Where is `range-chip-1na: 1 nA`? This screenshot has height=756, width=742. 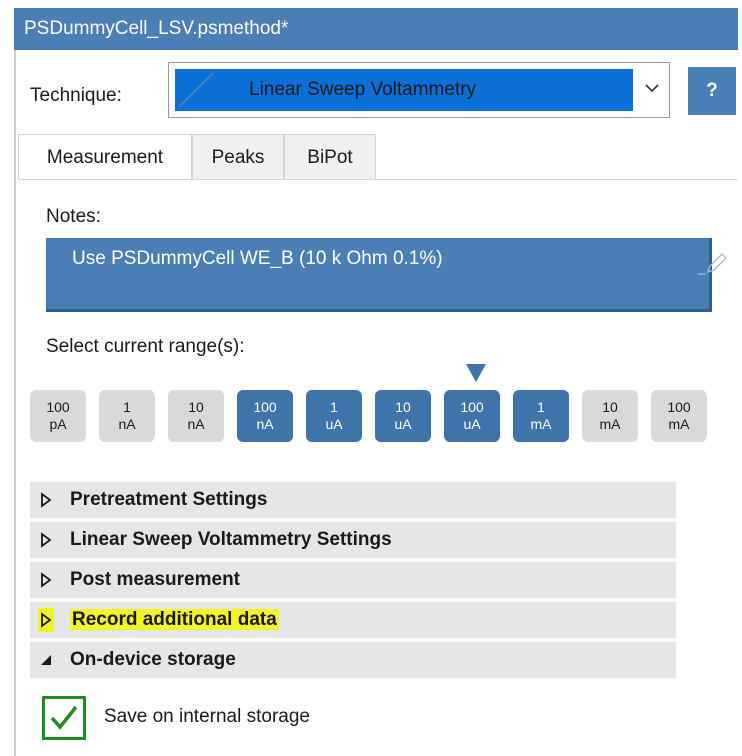 range-chip-1na: 1 nA is located at coordinates (127, 416).